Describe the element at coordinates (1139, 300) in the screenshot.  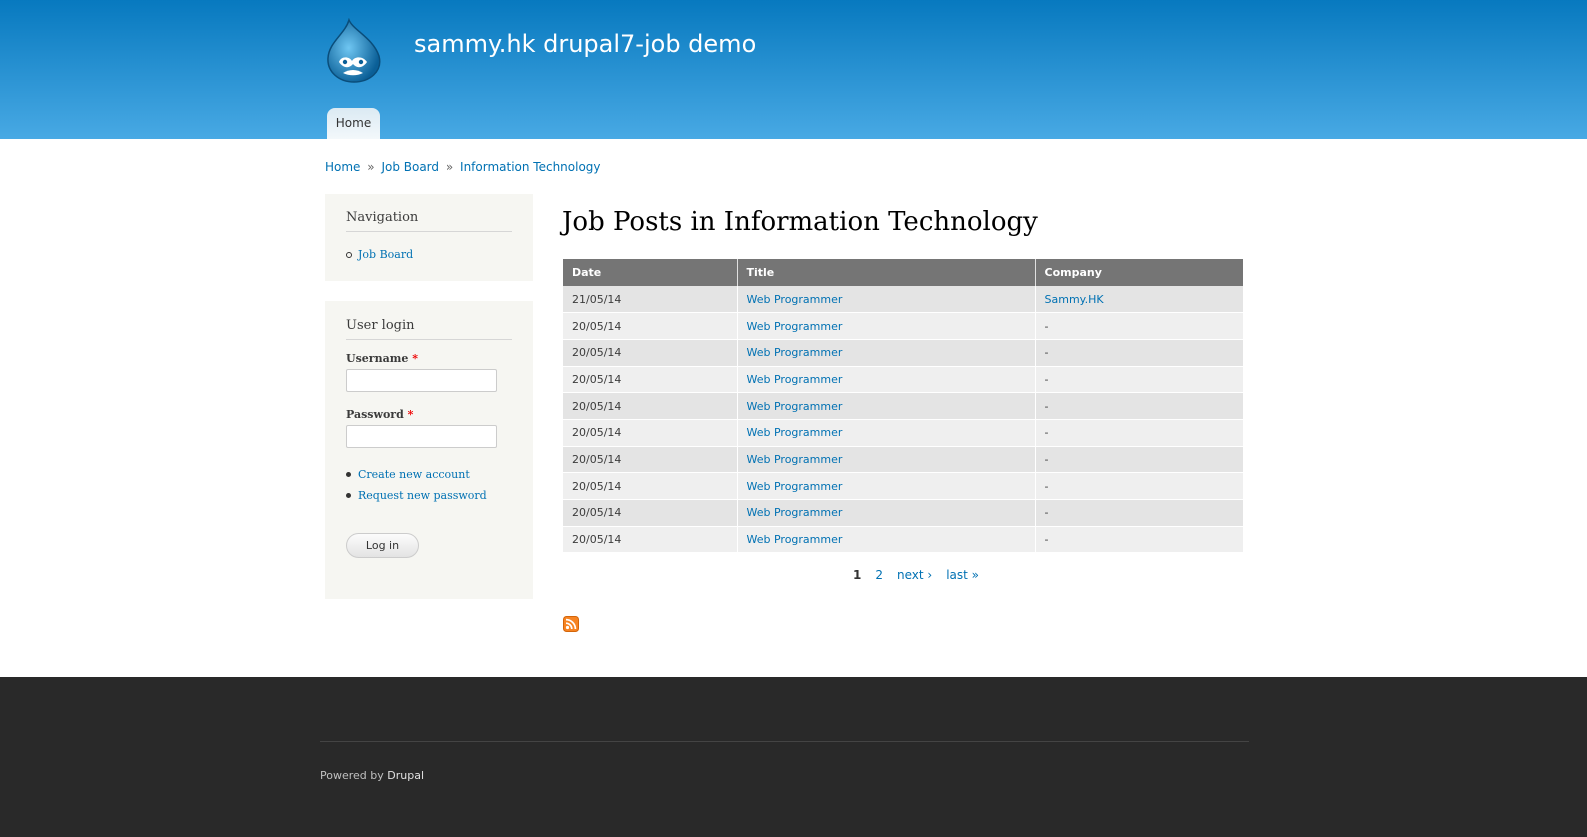
I see `company-cell: Sammy.HK` at that location.